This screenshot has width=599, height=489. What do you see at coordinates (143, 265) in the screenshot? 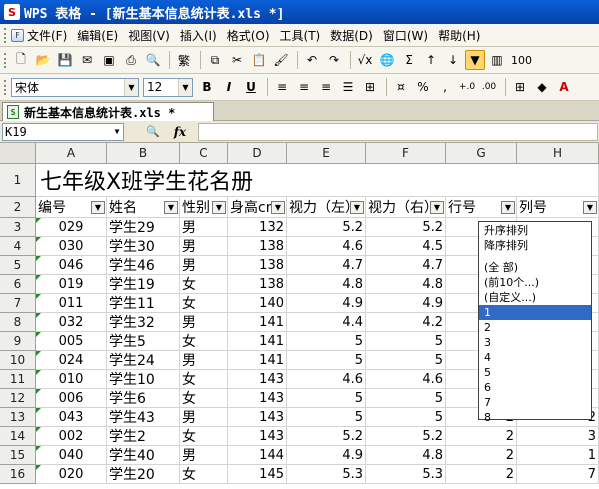
I see `data-cell: 学生46` at bounding box center [143, 265].